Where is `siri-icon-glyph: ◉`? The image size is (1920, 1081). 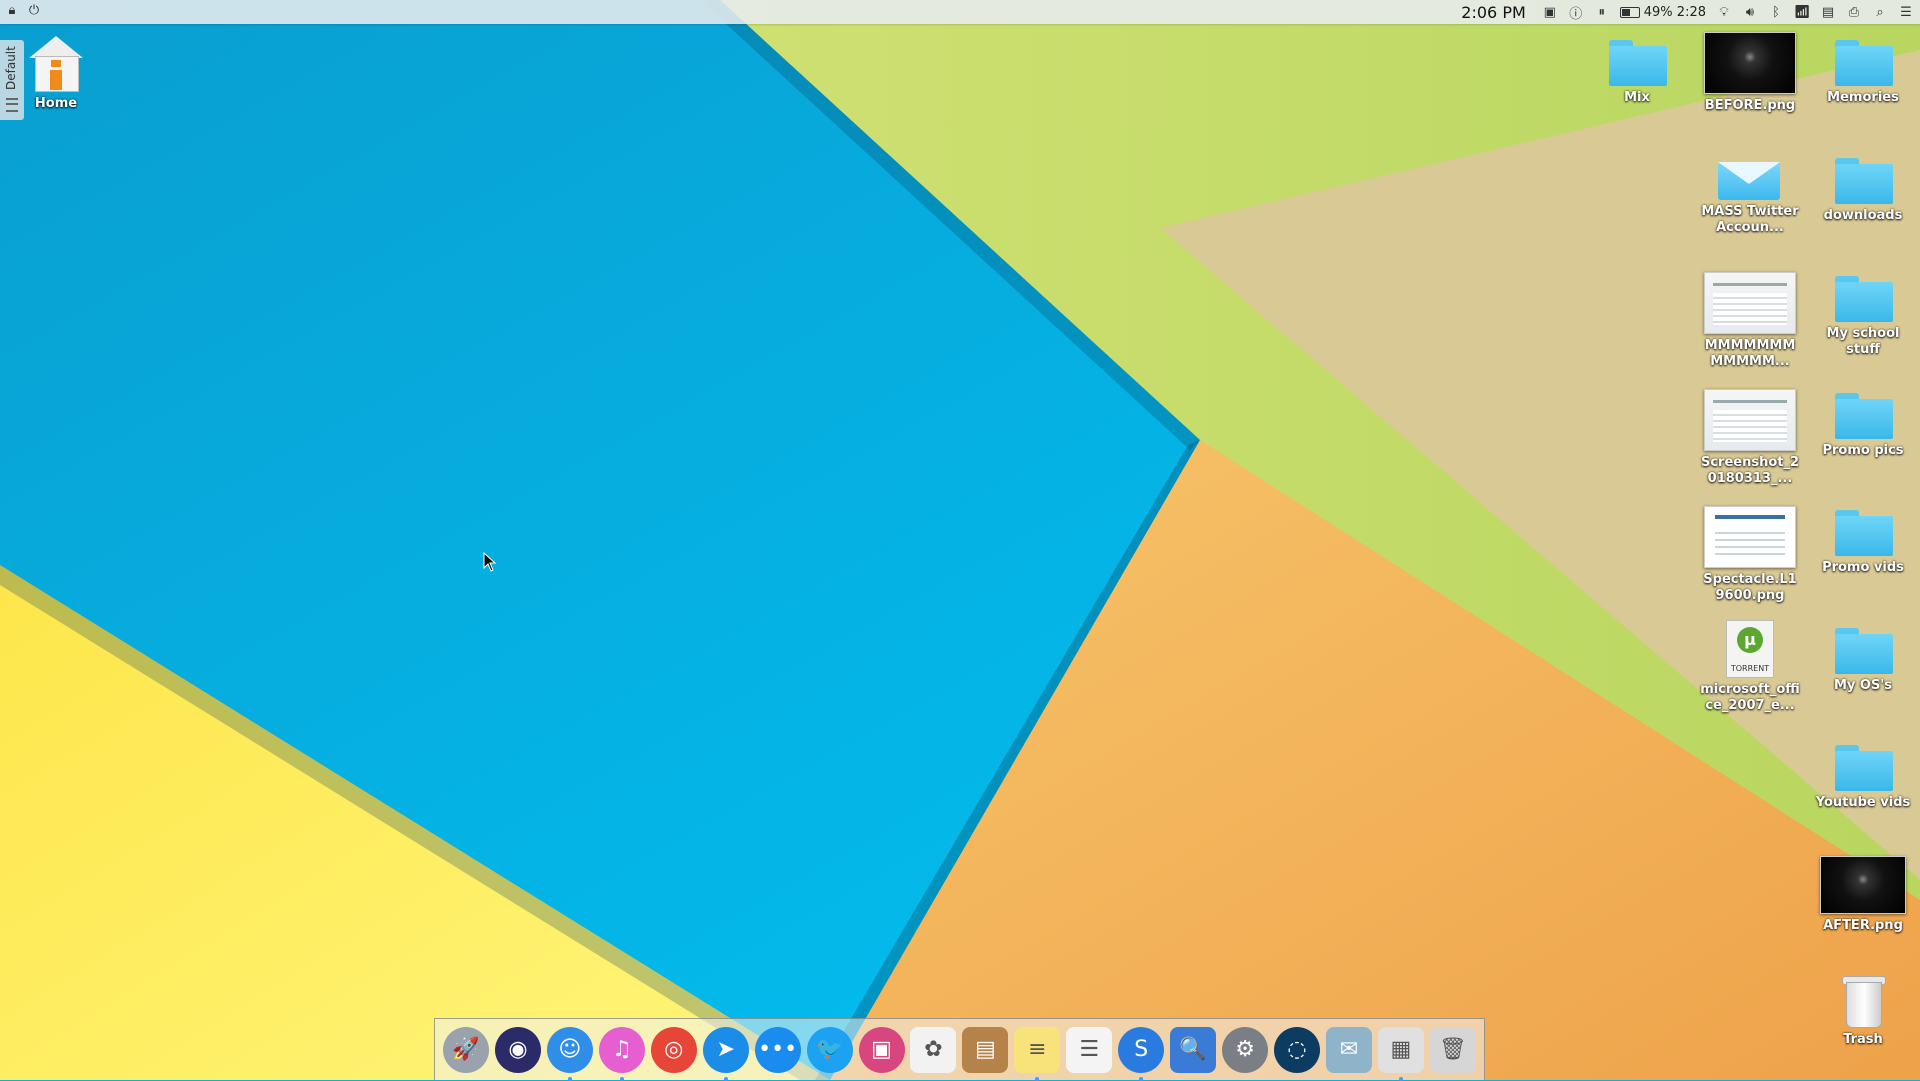 siri-icon-glyph: ◉ is located at coordinates (518, 1049).